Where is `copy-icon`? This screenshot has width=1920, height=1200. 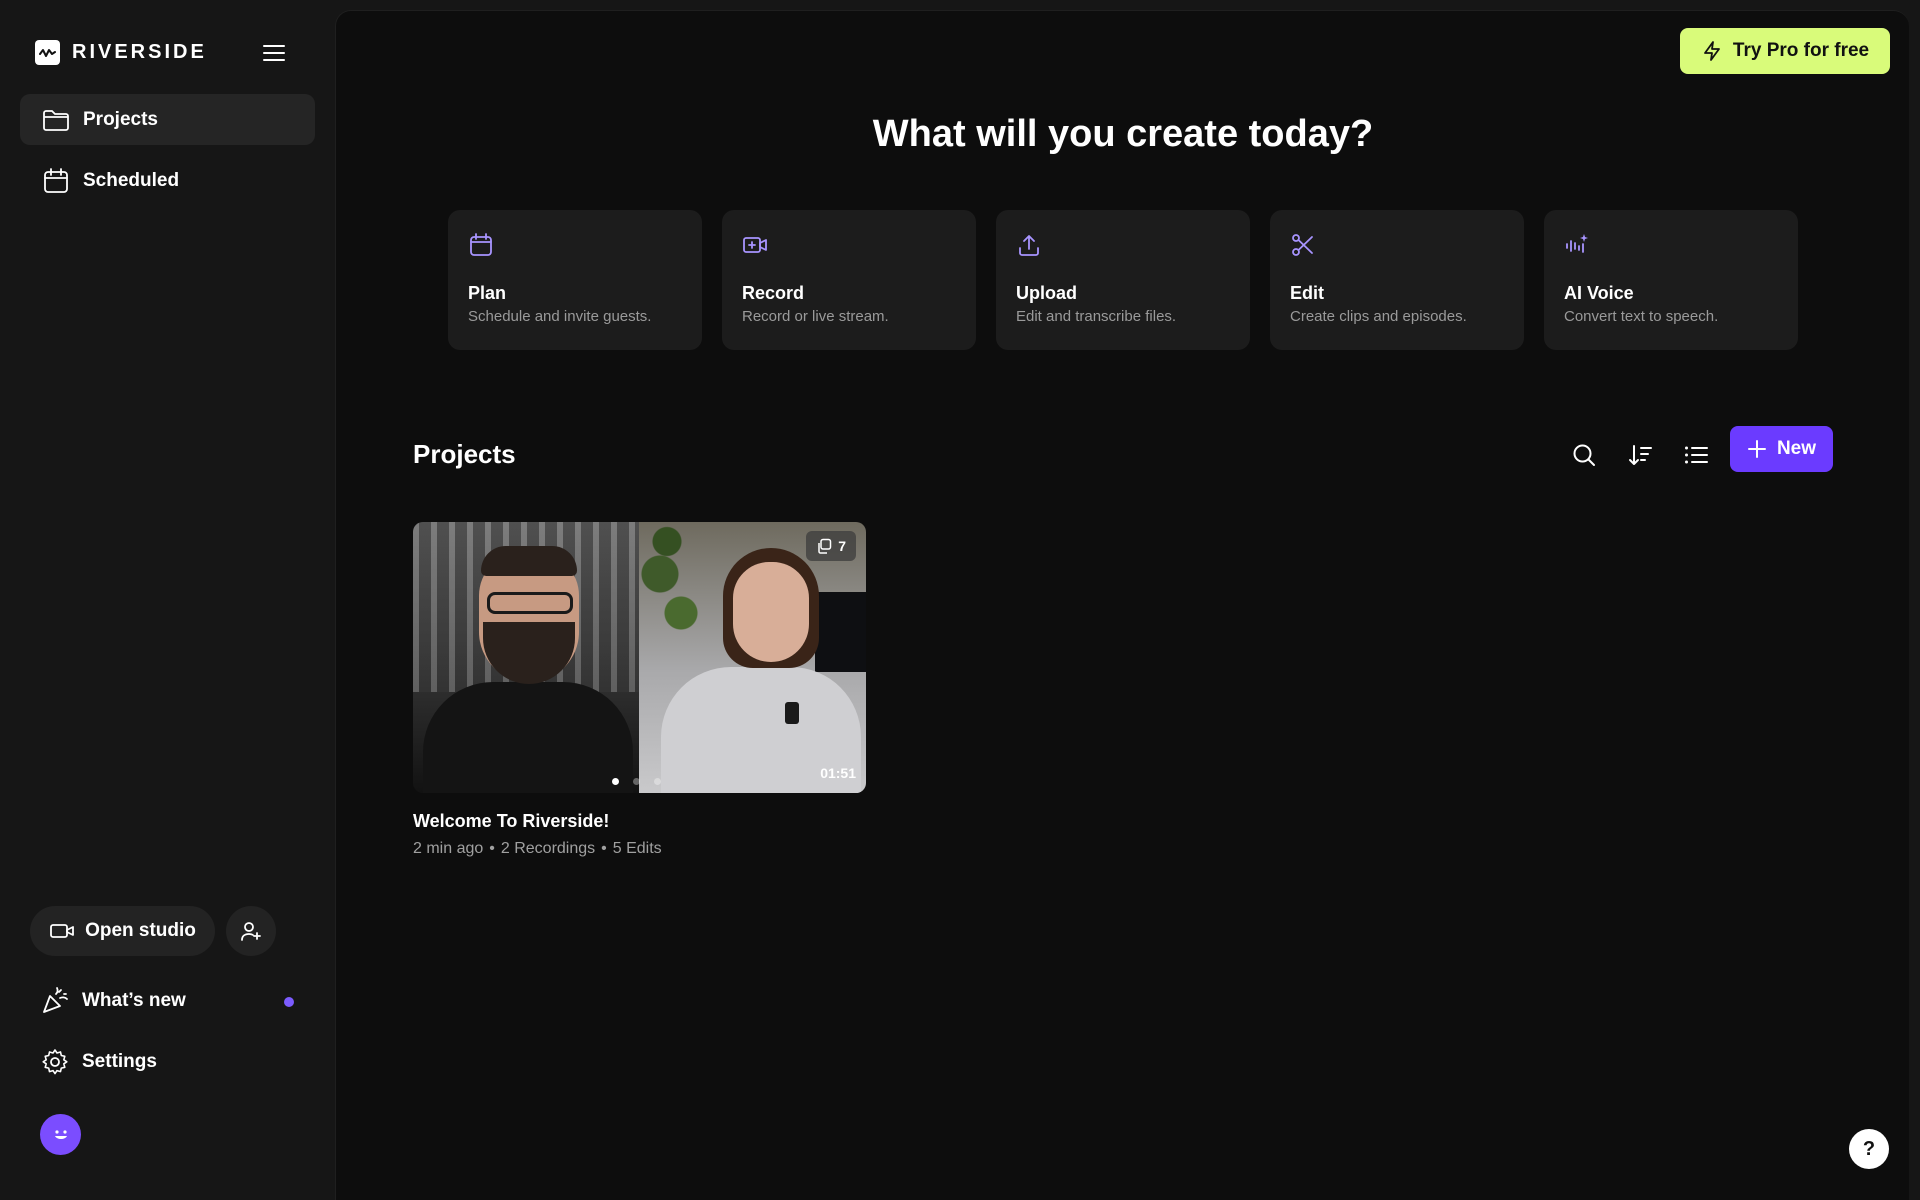
copy-icon is located at coordinates (825, 546).